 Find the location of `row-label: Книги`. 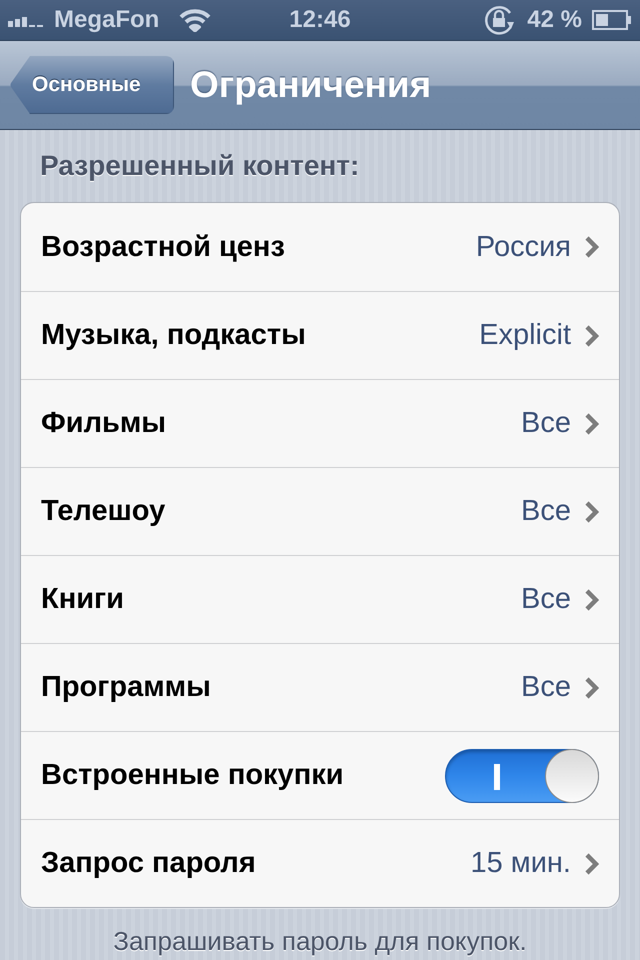

row-label: Книги is located at coordinates (83, 599).